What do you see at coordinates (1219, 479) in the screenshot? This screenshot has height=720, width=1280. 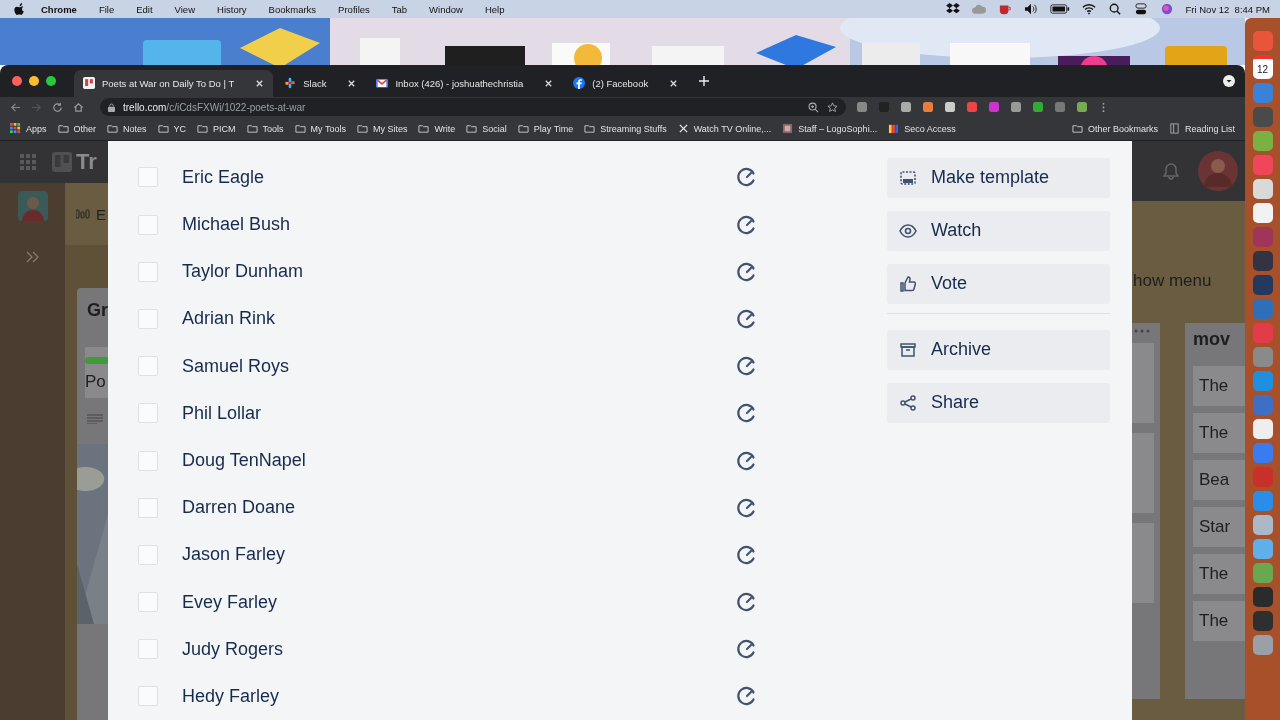 I see `card: Bea` at bounding box center [1219, 479].